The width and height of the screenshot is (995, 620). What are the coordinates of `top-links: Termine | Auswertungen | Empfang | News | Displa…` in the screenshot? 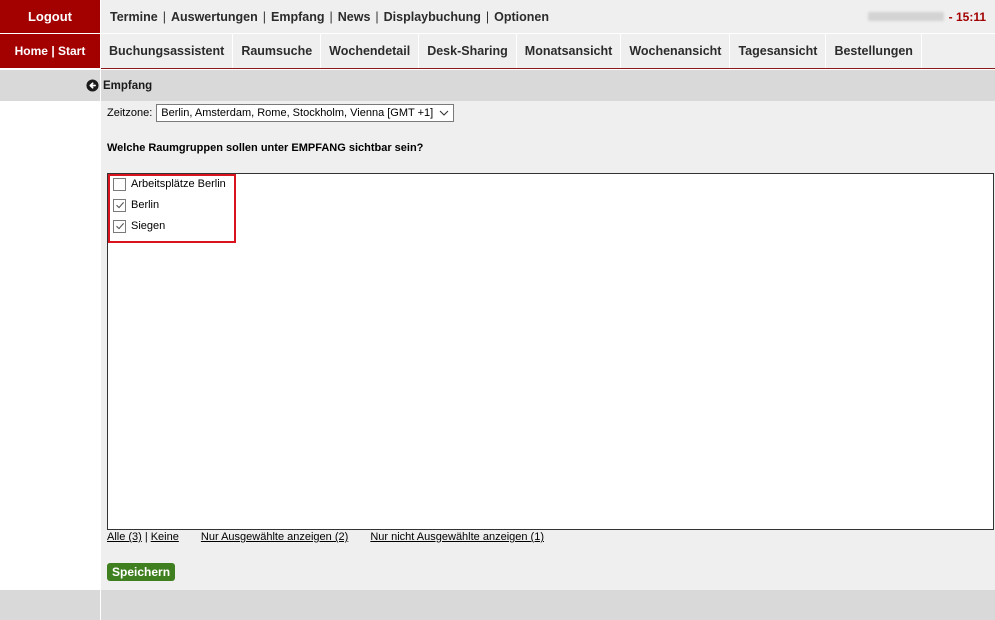 It's located at (329, 17).